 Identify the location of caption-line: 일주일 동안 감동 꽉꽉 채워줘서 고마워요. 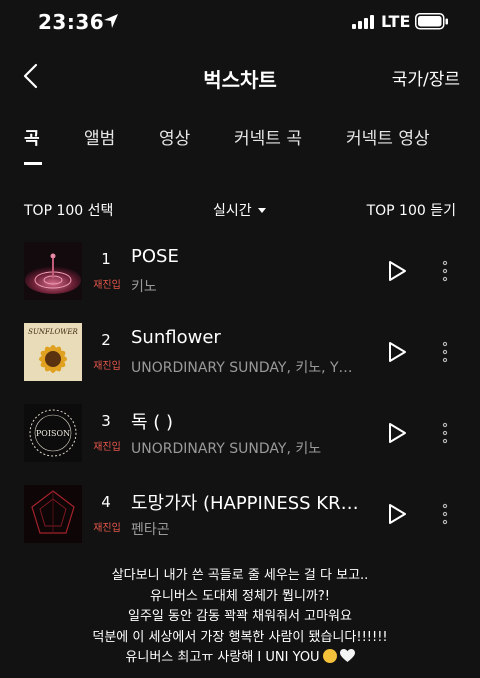
(240, 616).